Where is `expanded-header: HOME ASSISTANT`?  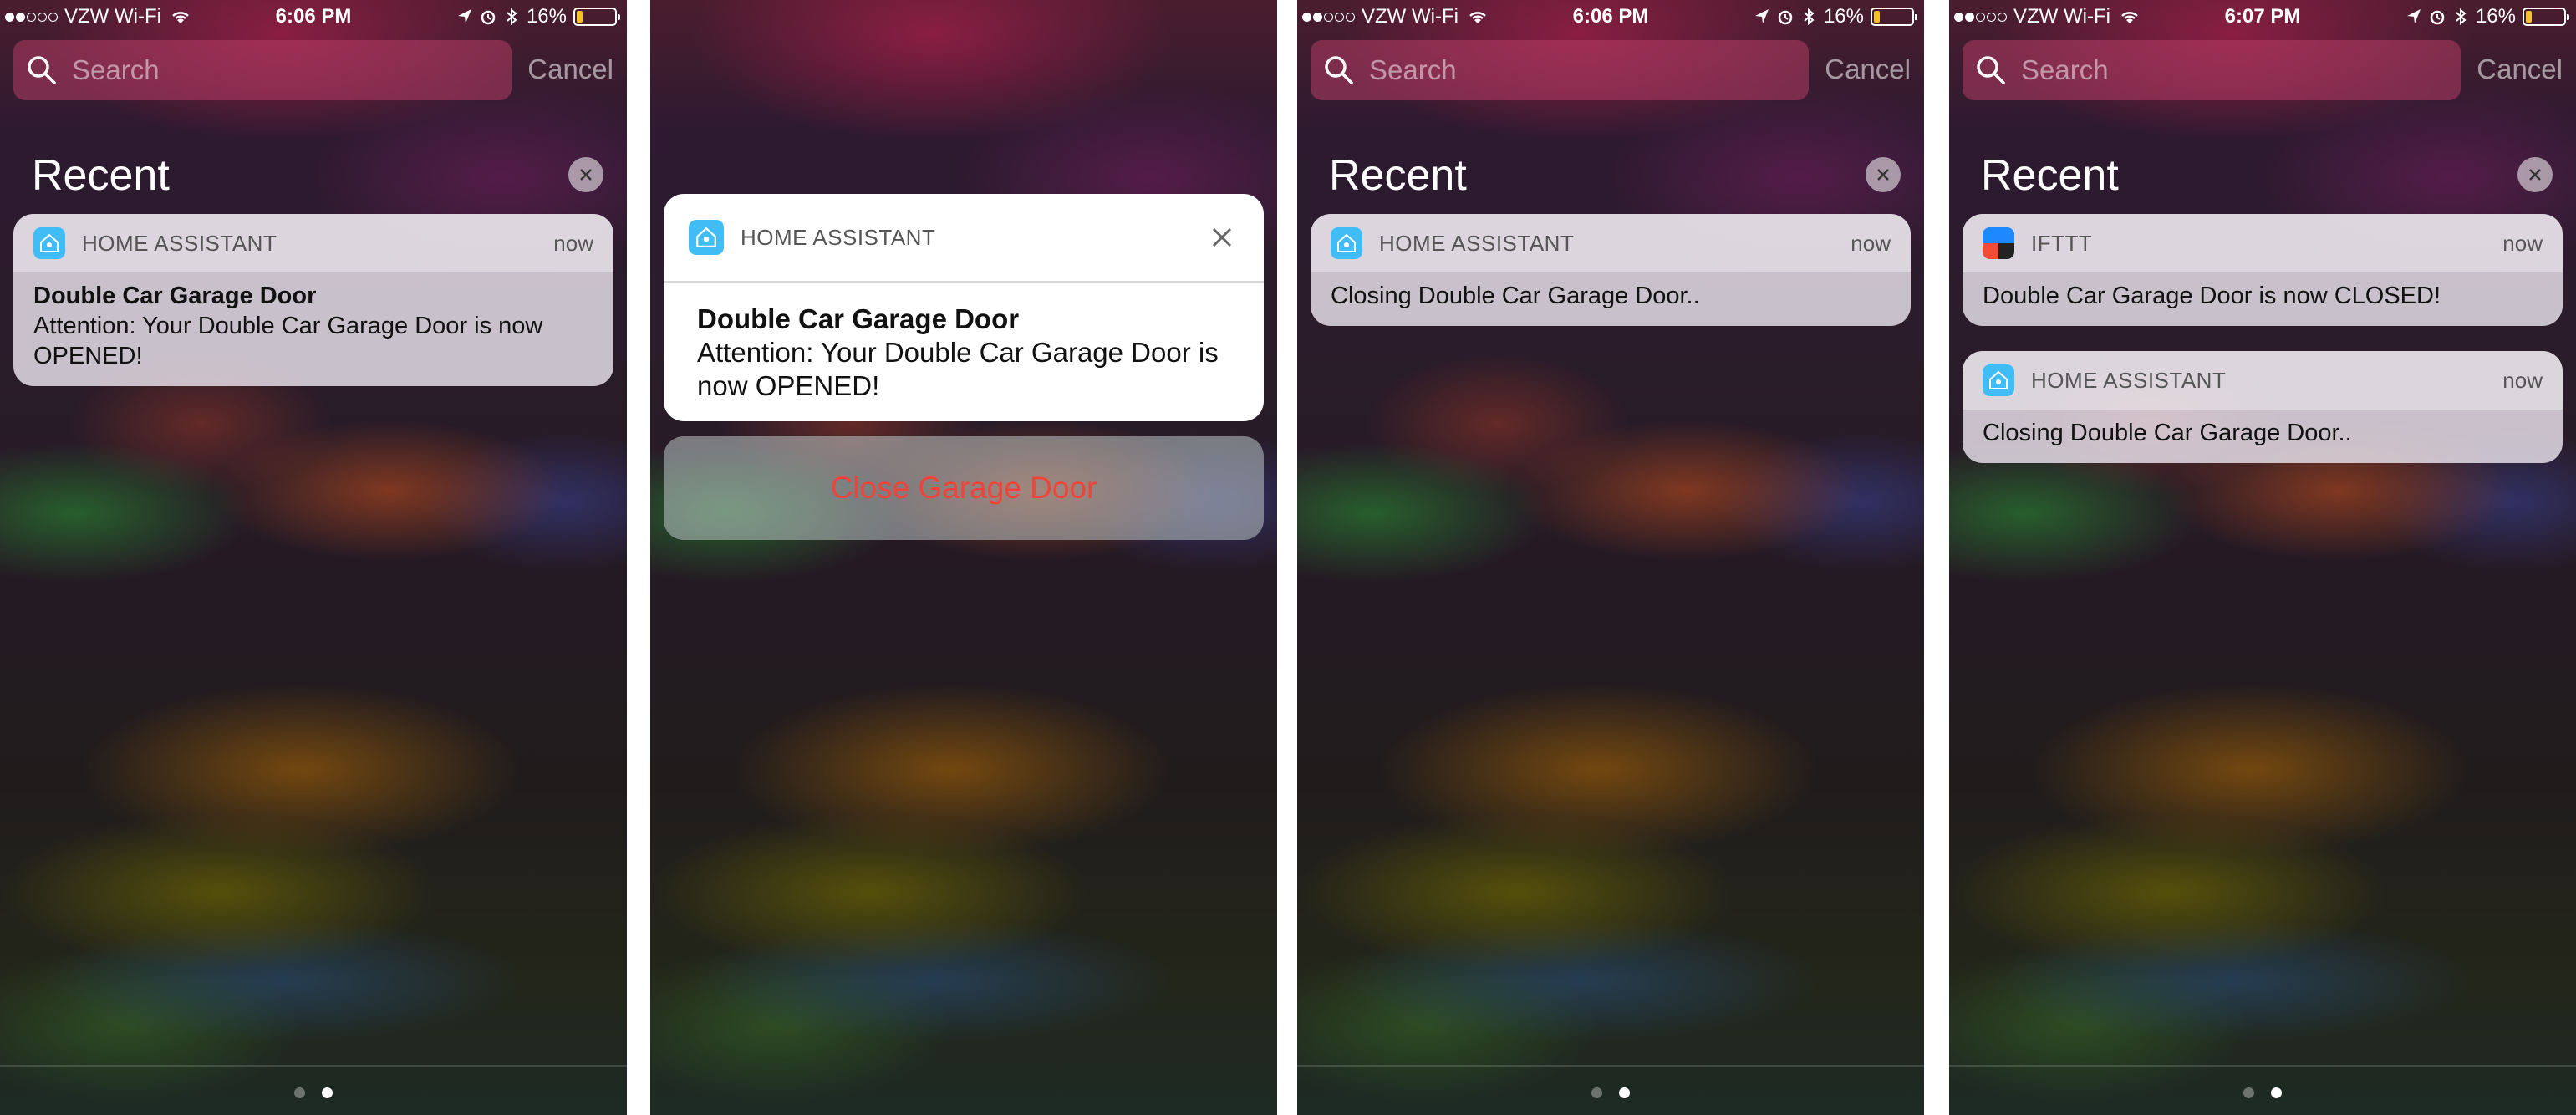
expanded-header: HOME ASSISTANT is located at coordinates (964, 238).